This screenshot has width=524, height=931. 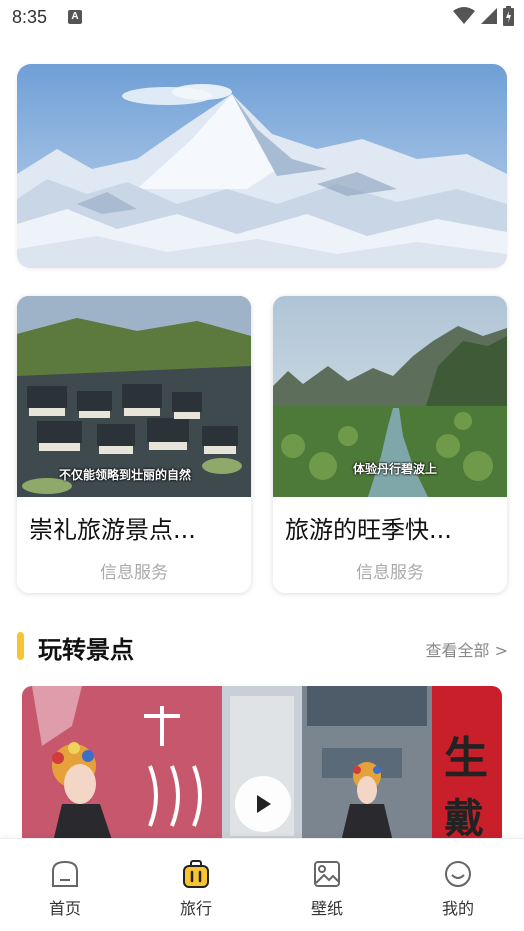 I want to click on card-subtitle-2: 信息服务, so click(x=390, y=573).